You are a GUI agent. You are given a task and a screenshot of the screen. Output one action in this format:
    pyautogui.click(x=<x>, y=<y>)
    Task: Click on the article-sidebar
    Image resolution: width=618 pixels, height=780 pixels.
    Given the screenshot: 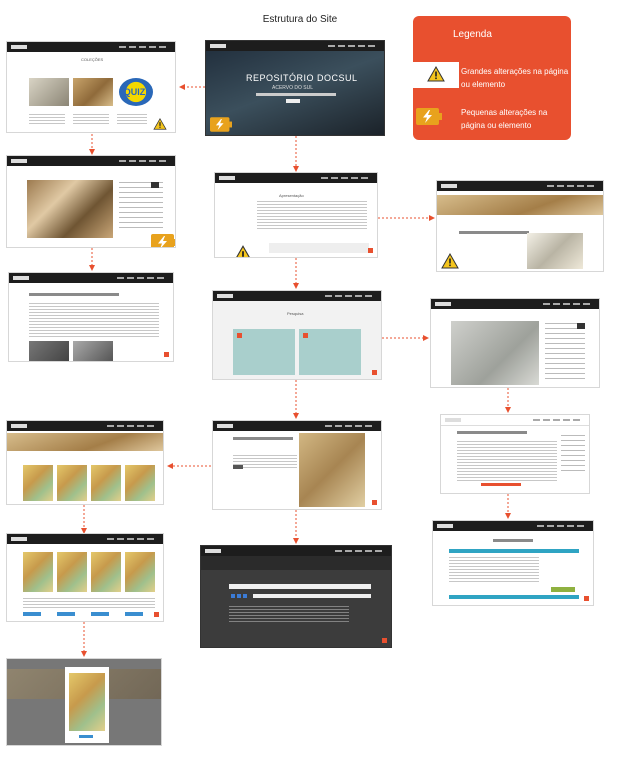 What is the action you would take?
    pyautogui.click(x=573, y=455)
    